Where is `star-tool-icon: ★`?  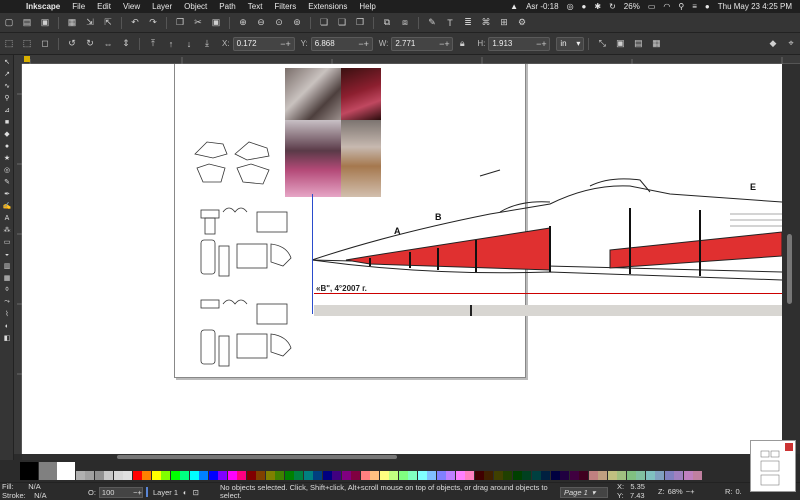 star-tool-icon: ★ is located at coordinates (7, 158).